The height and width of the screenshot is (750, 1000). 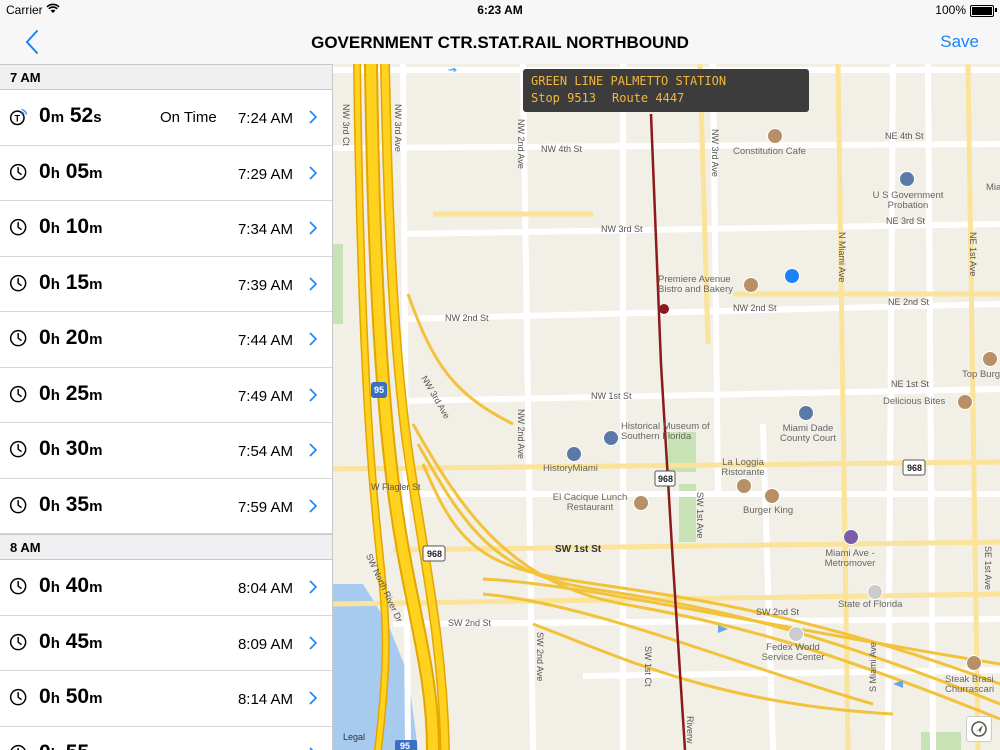 What do you see at coordinates (907, 179) in the screenshot?
I see `government-icon` at bounding box center [907, 179].